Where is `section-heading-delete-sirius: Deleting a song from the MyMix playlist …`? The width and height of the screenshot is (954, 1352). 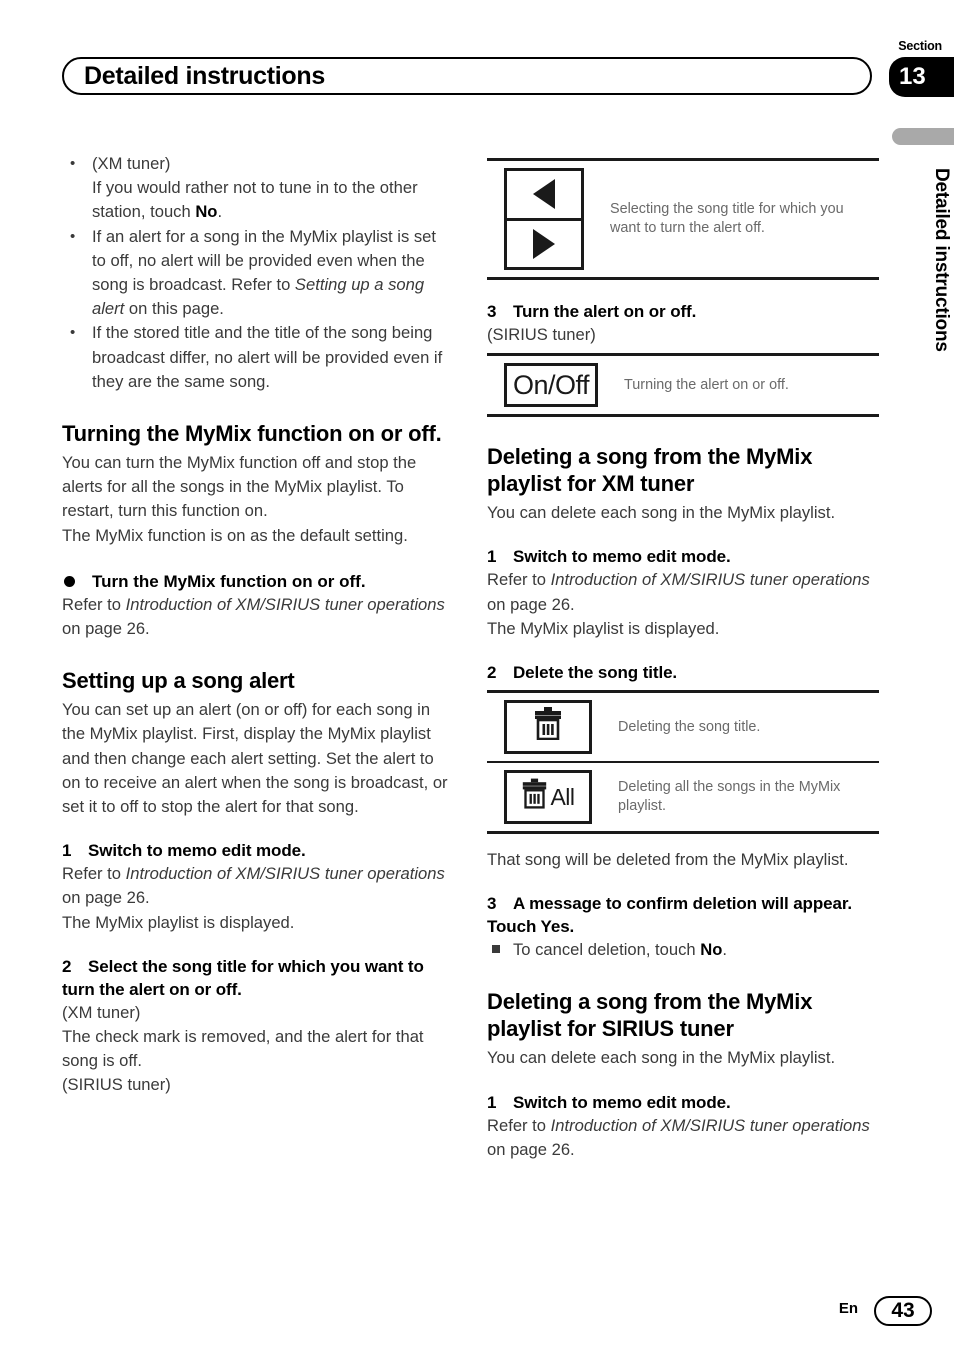
section-heading-delete-sirius: Deleting a song from the MyMix playlist … is located at coordinates (650, 1015).